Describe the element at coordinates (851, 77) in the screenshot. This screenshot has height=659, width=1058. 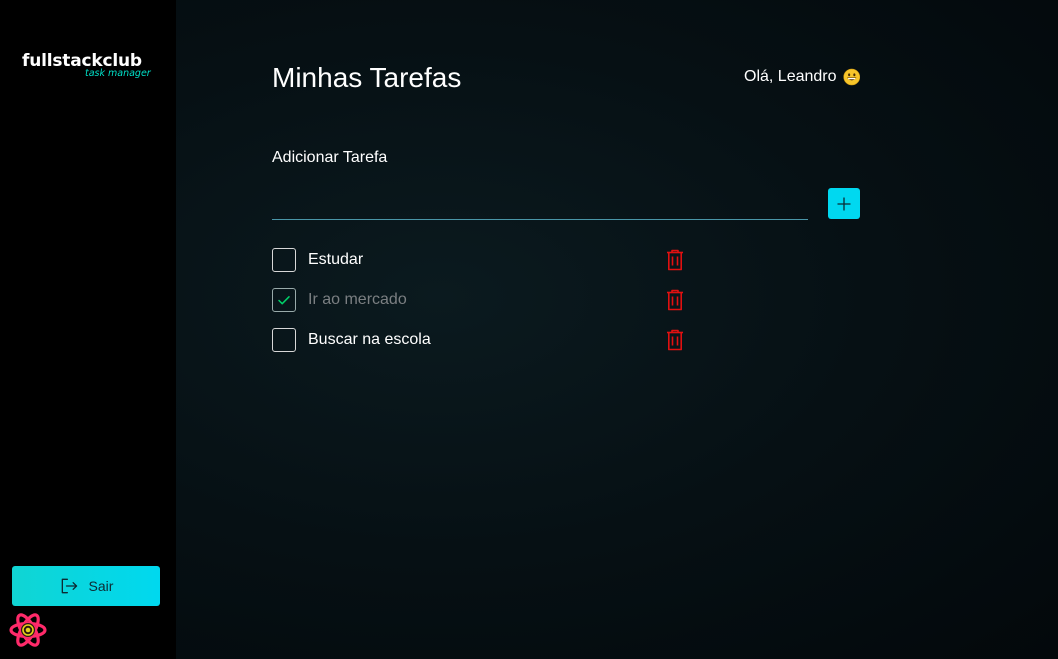
I see `smile-emoji-icon` at that location.